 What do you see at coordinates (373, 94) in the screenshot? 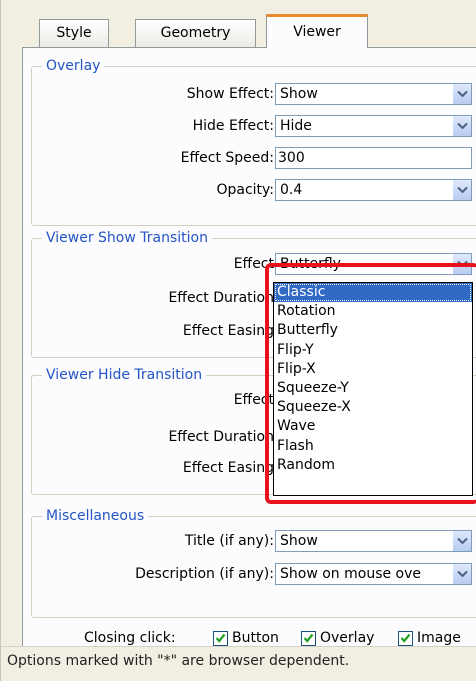
I see `show-effect-select: Show` at bounding box center [373, 94].